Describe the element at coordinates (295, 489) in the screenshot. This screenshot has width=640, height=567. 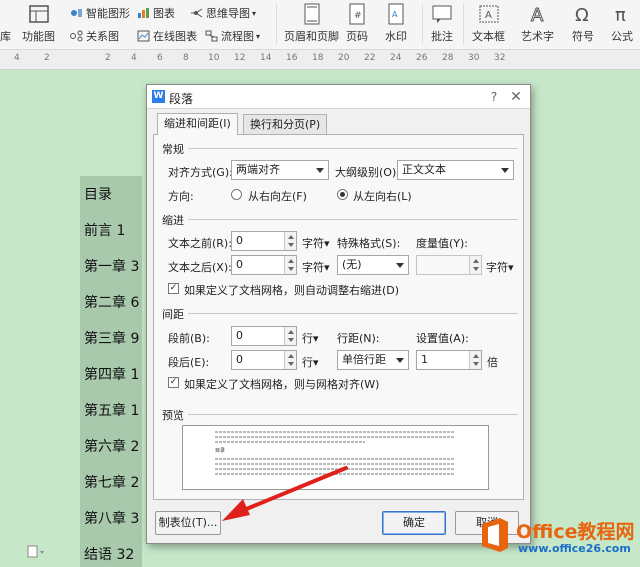
I see `annotation-arrow-shaft` at that location.